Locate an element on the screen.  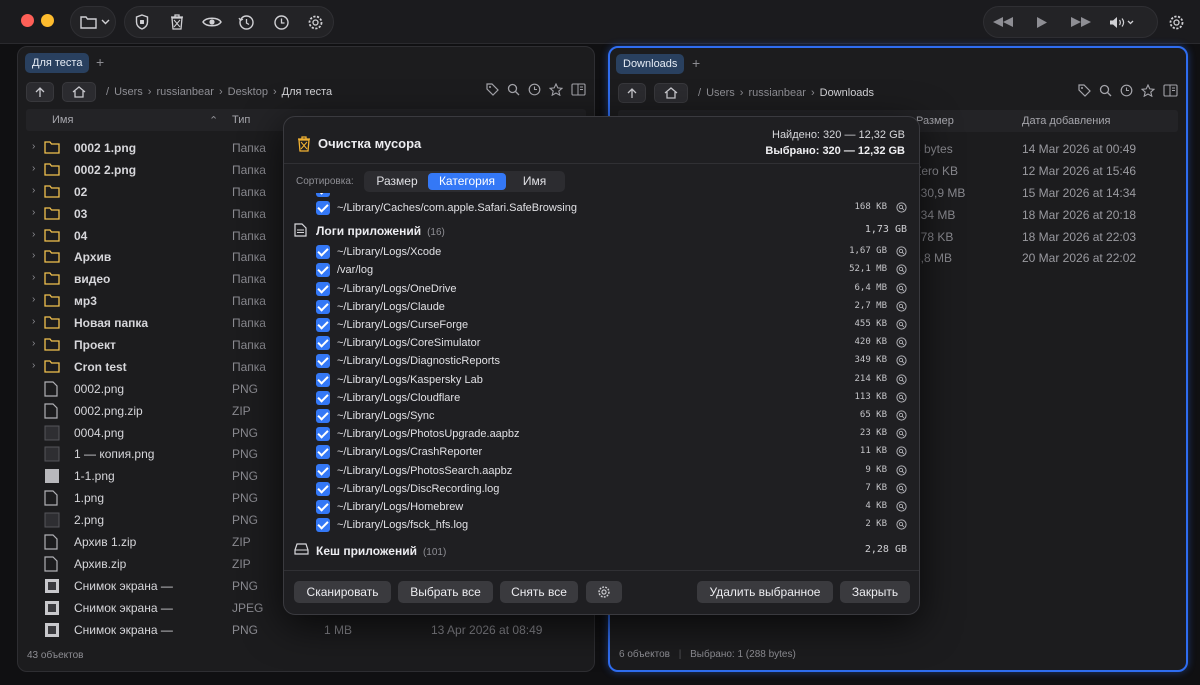
select-all-button: Выбрать все is located at coordinates (445, 592).